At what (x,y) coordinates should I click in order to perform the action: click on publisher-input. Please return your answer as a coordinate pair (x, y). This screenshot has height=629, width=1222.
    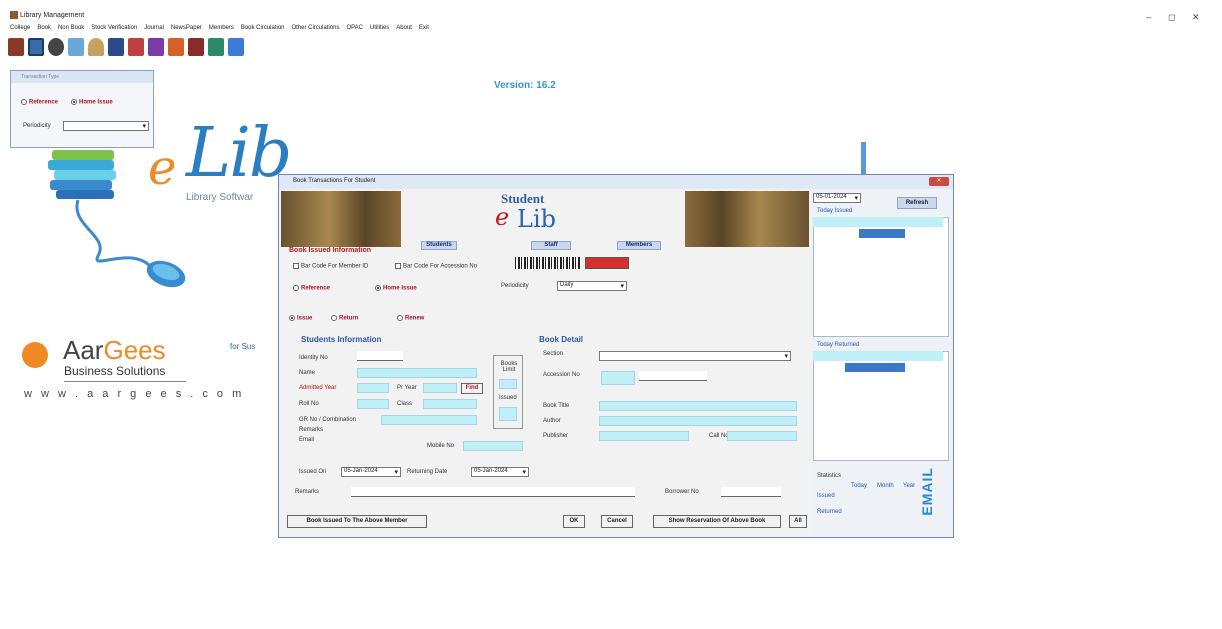
    Looking at the image, I should click on (644, 436).